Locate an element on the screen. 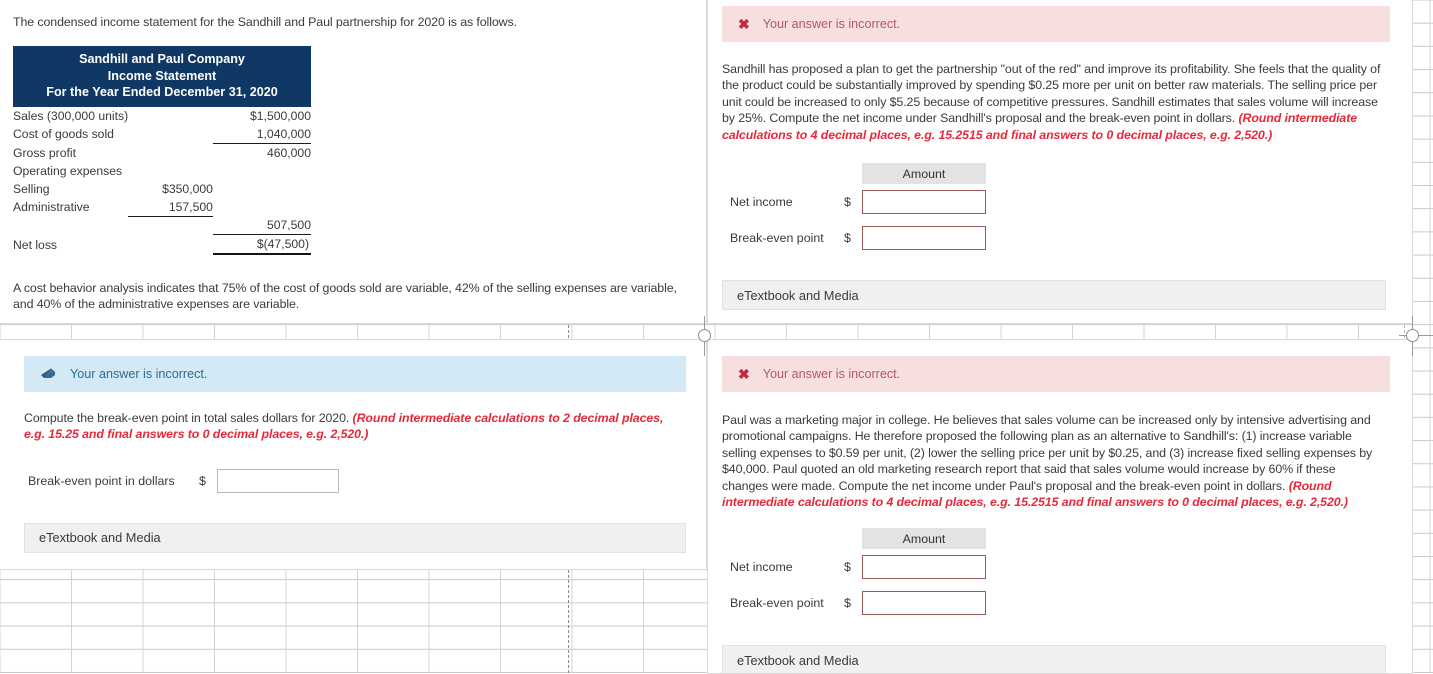 This screenshot has width=1433, height=674. answer-table-sandhill: Amount Net income $ Break-even point $ is located at coordinates (854, 209).